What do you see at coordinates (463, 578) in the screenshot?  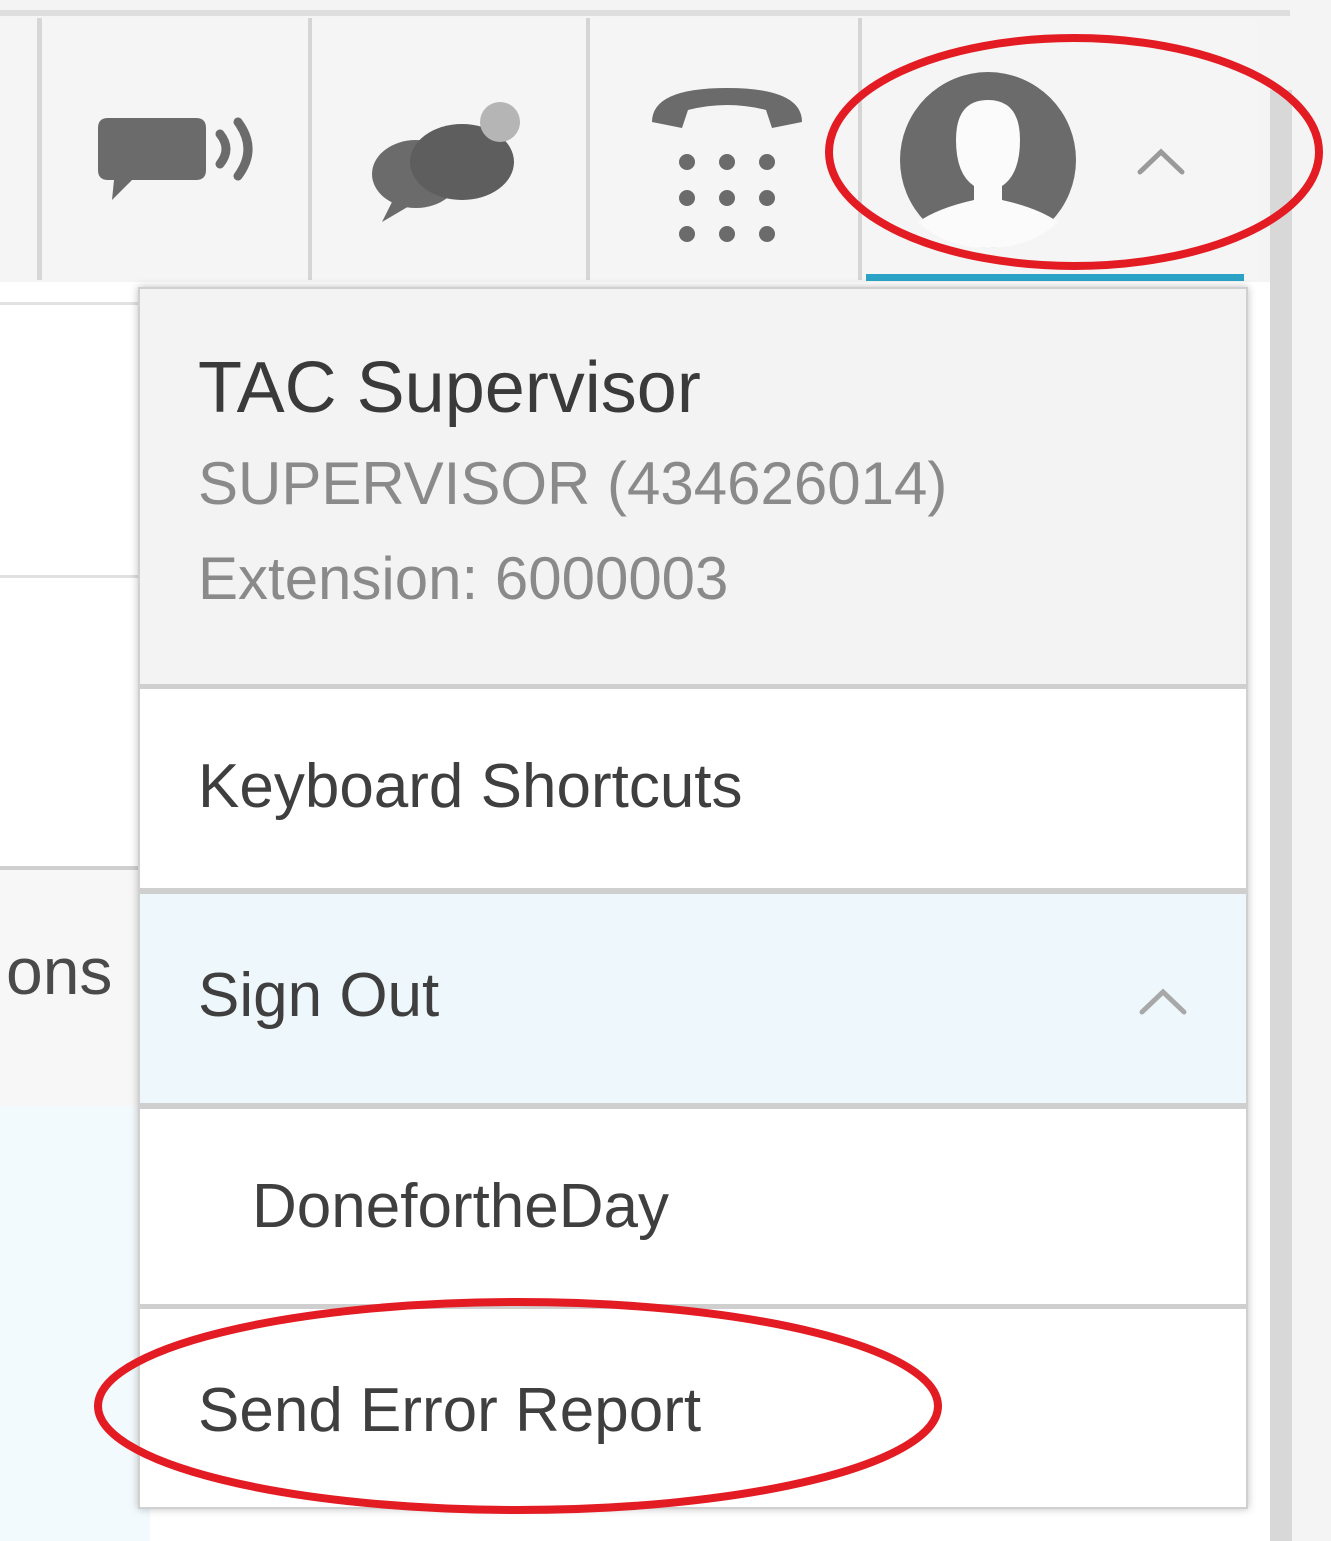 I see `user-extension: Extension: 6000003` at bounding box center [463, 578].